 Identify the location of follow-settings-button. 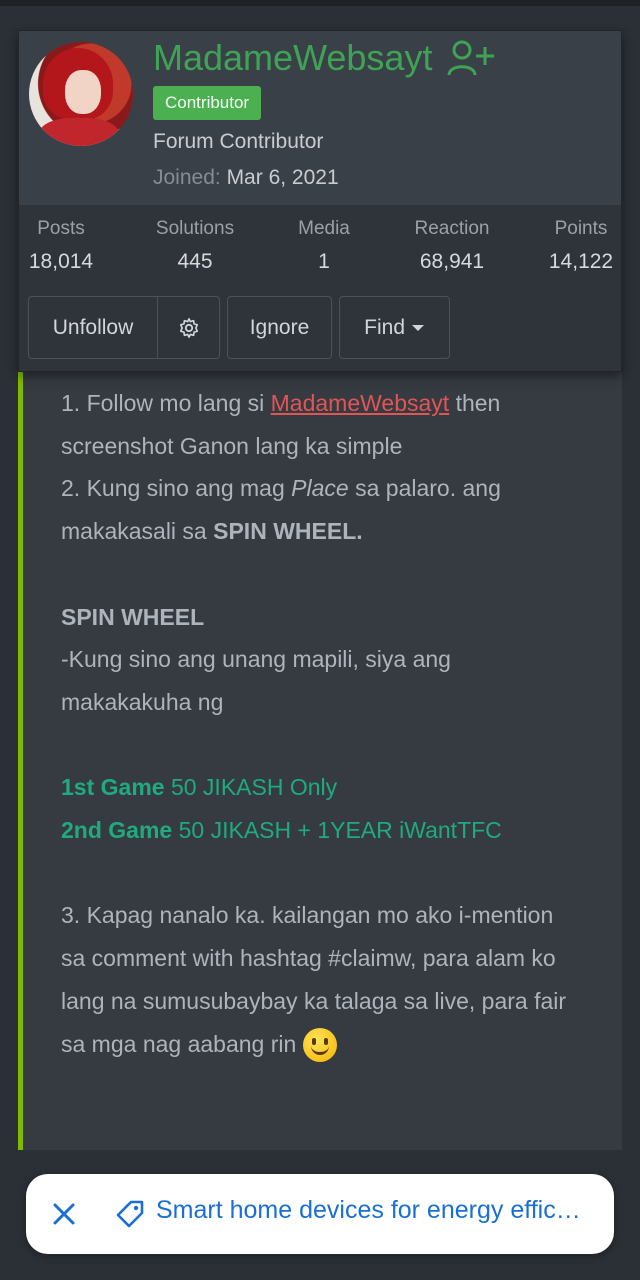
(188, 327).